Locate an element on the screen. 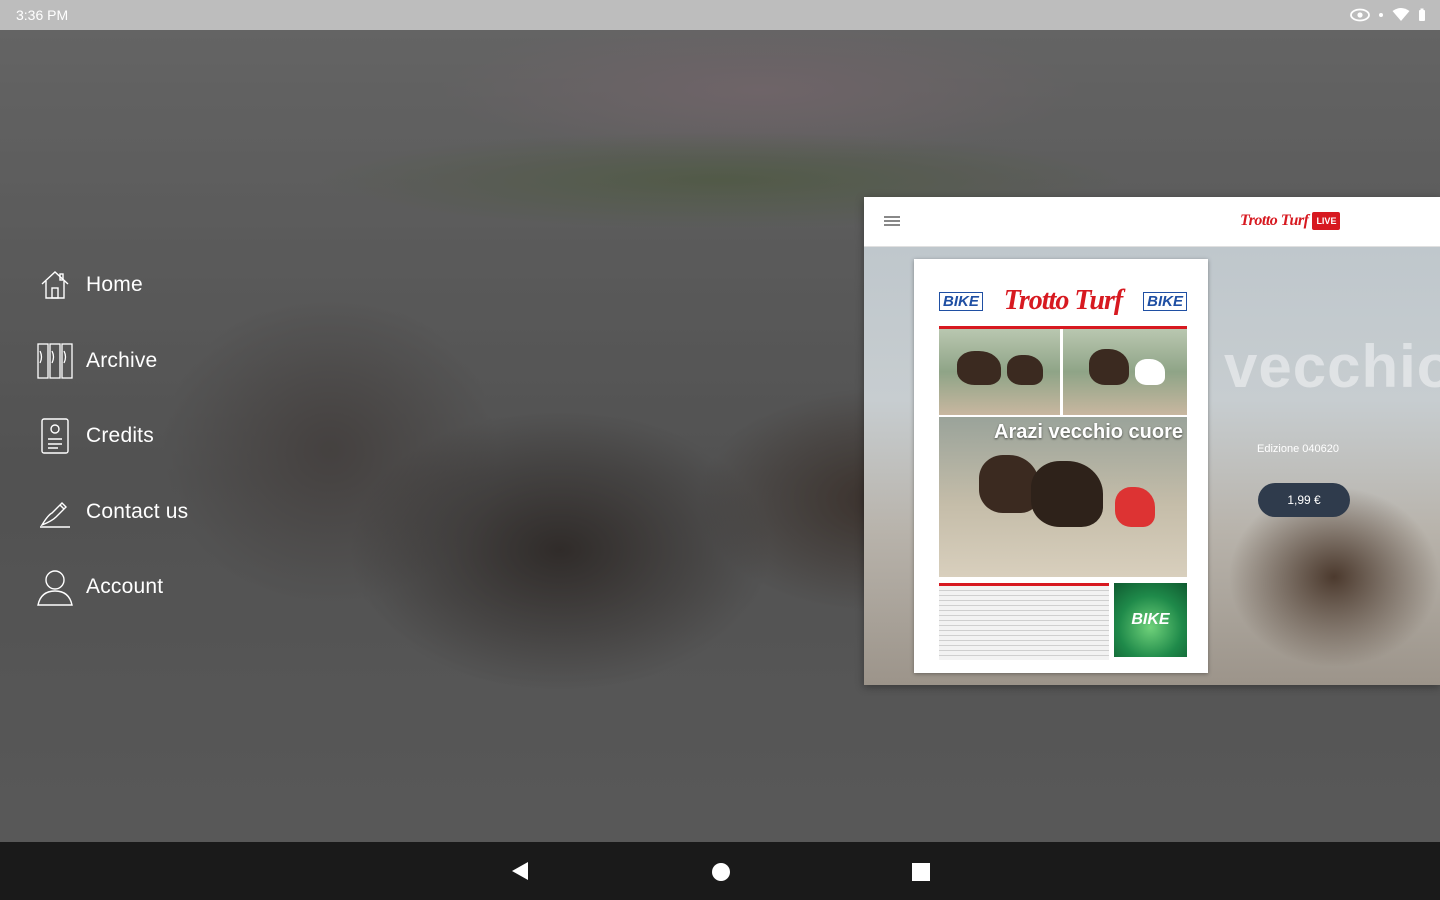 Image resolution: width=1440 pixels, height=900 pixels. status-bar: 3:36 PM is located at coordinates (720, 15).